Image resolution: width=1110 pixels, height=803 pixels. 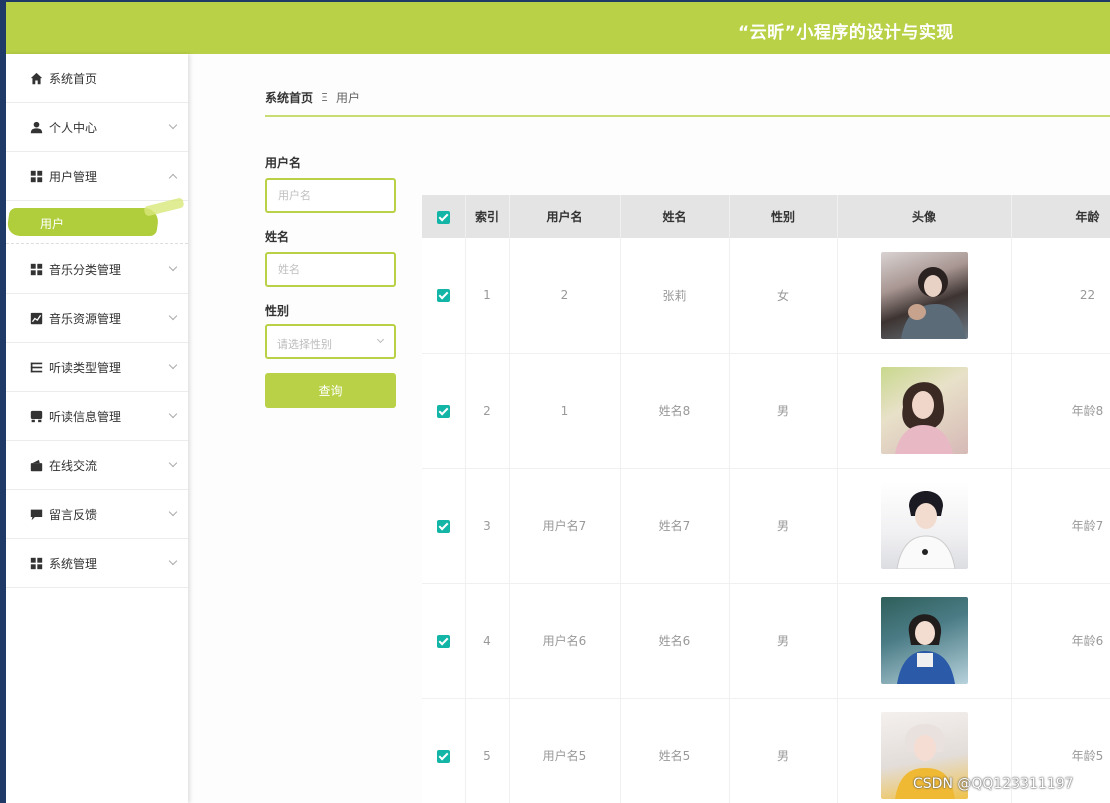 I want to click on submenu-user-management: 用户, so click(x=97, y=220).